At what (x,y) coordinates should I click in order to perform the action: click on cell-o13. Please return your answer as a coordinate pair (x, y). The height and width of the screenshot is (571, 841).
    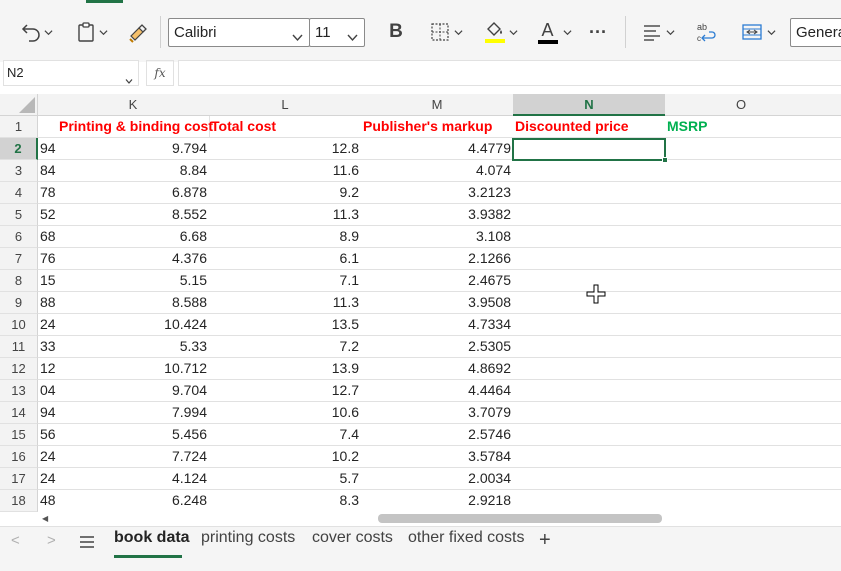
    Looking at the image, I should click on (741, 391).